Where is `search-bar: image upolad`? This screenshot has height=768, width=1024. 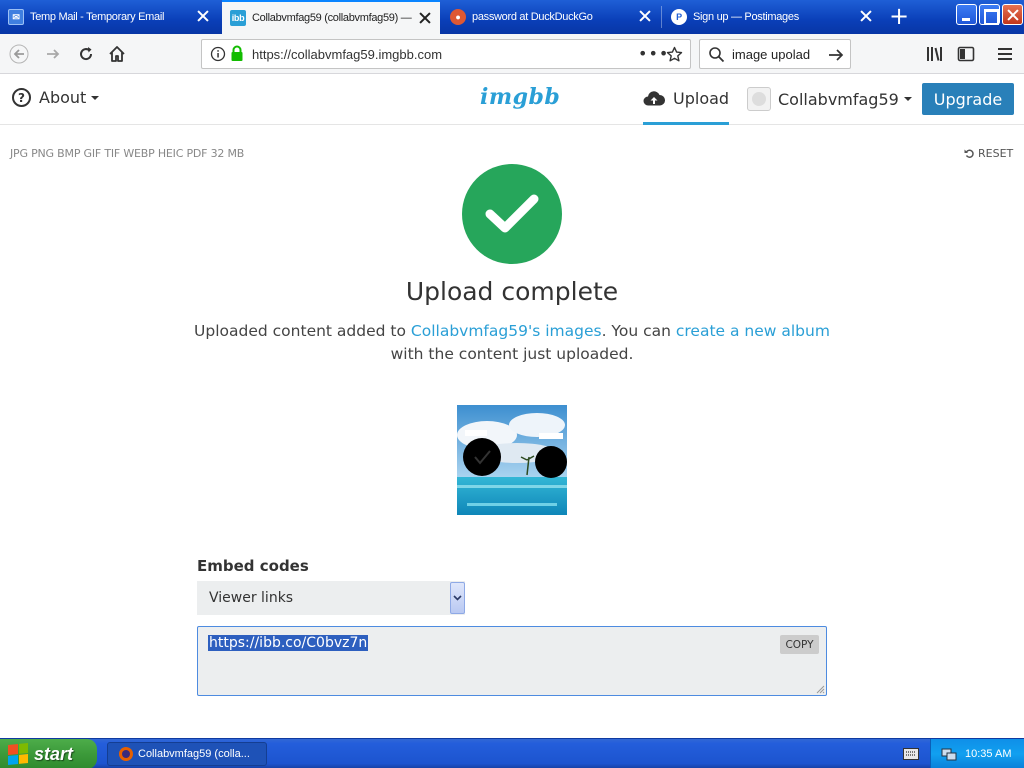
search-bar: image upolad is located at coordinates (775, 54).